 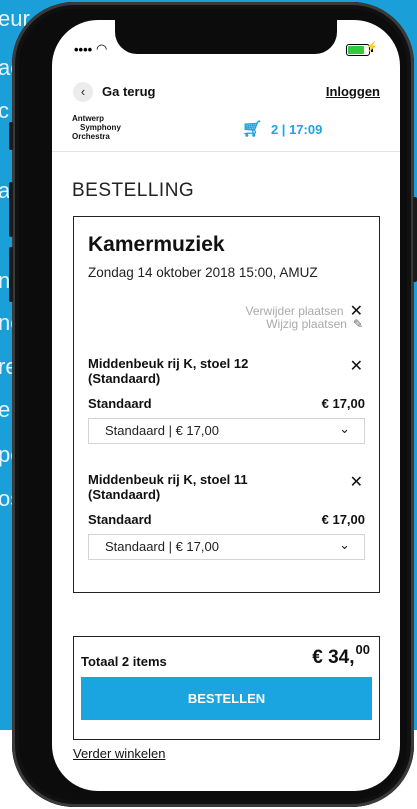 I want to click on continue-shopping-link: Verder winkelen, so click(x=119, y=753).